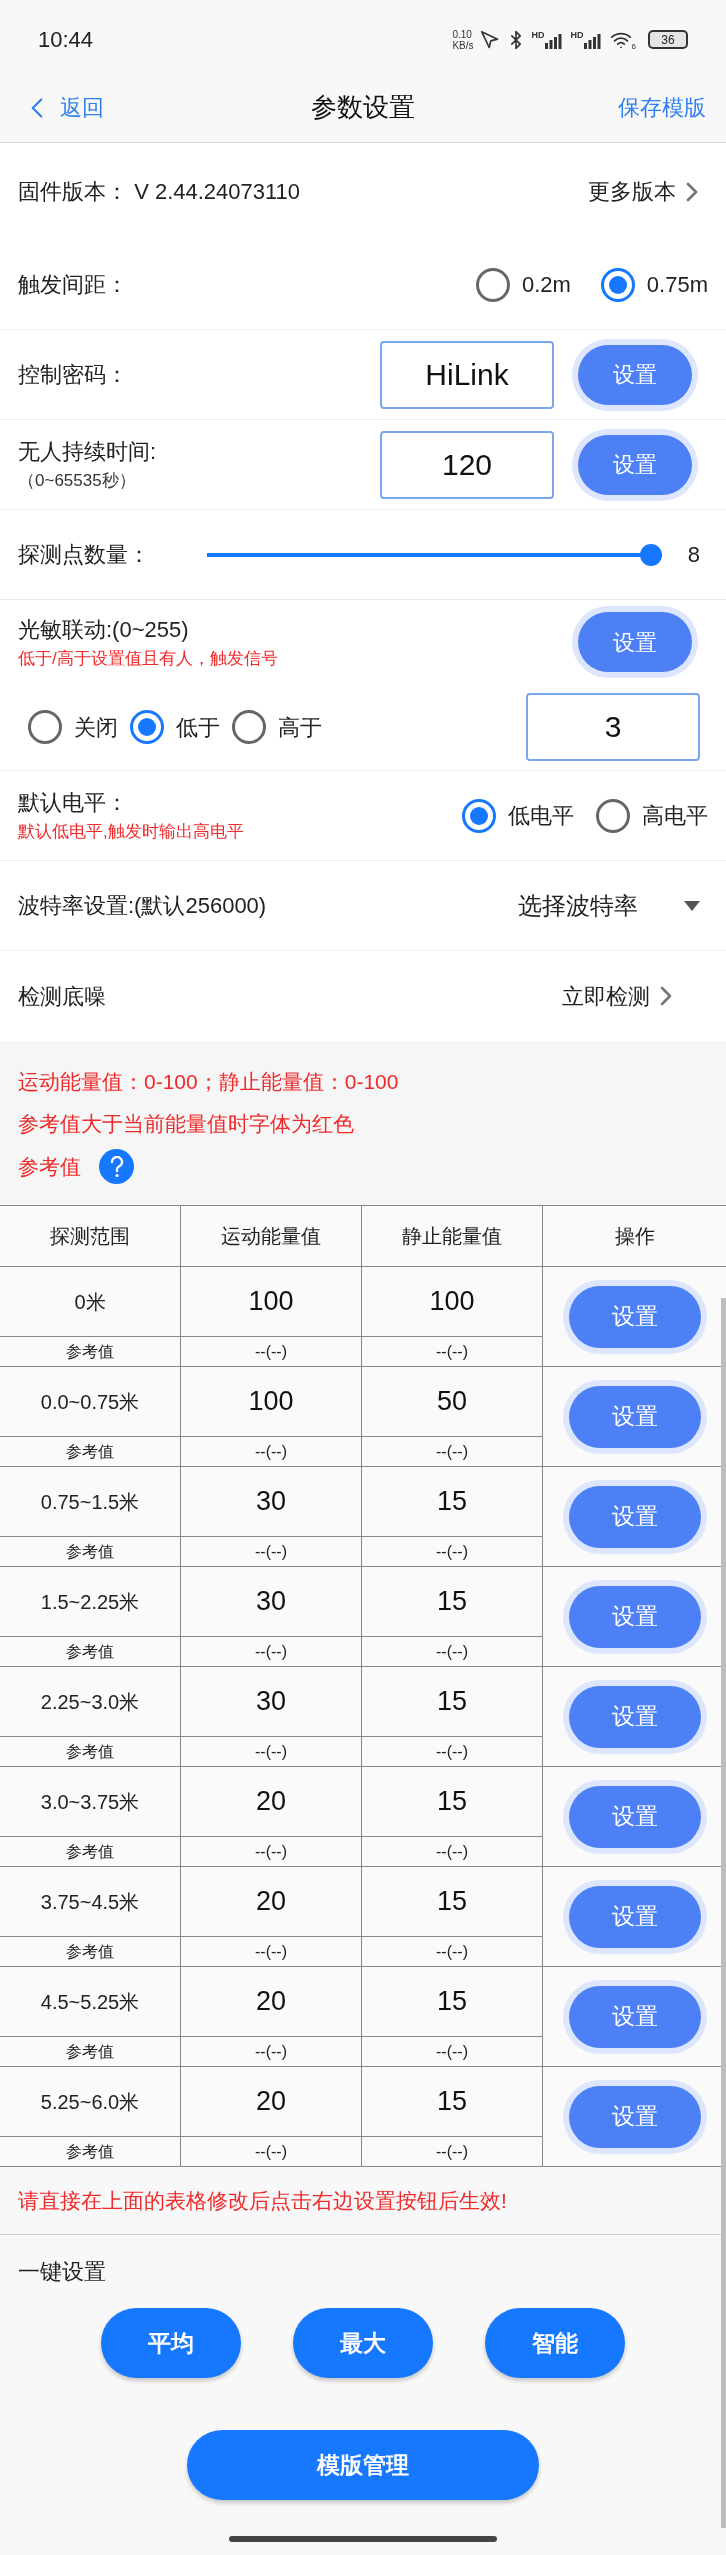 The height and width of the screenshot is (2555, 726). I want to click on radio-option: 低于, so click(175, 727).